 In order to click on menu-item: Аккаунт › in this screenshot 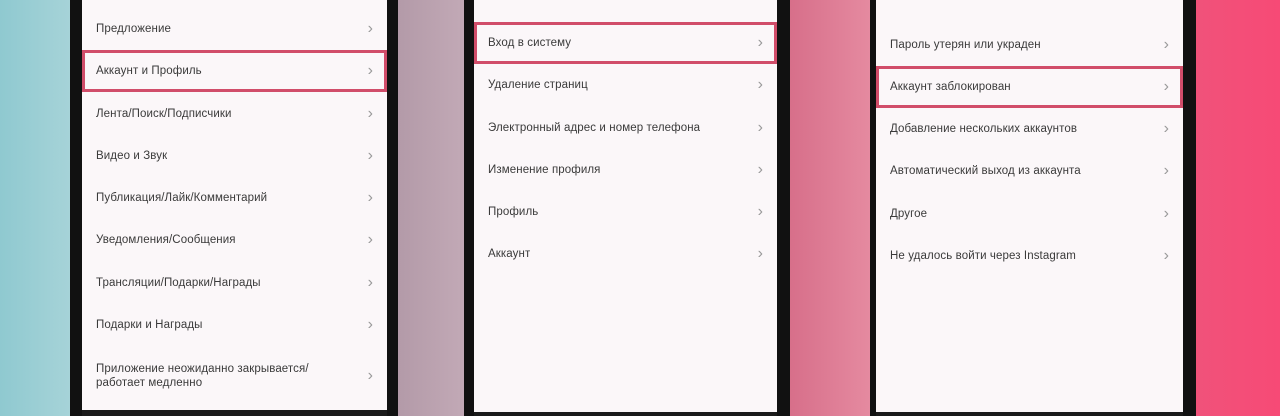, I will do `click(625, 254)`.